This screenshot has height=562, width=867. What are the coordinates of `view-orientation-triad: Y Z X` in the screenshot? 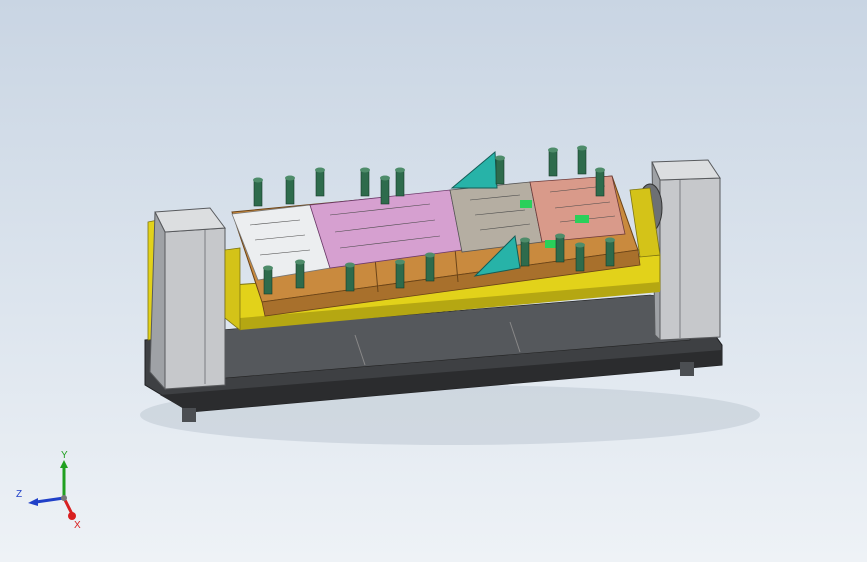 It's located at (50, 490).